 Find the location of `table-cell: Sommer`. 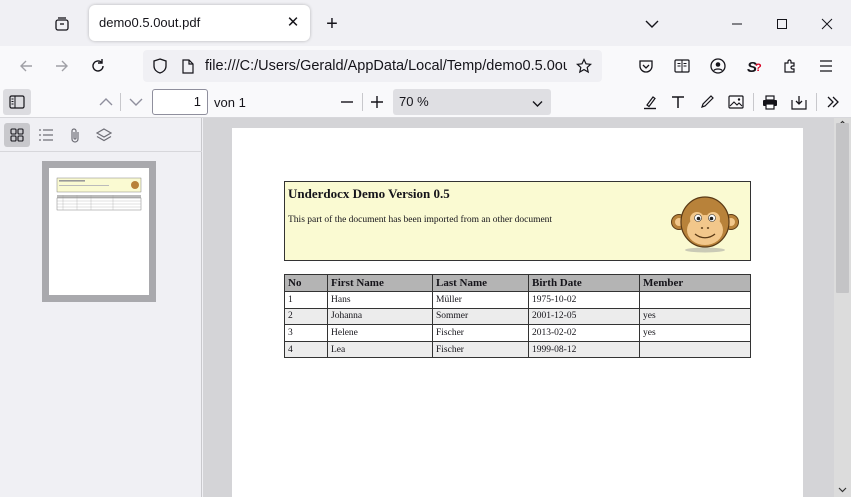

table-cell: Sommer is located at coordinates (480, 316).